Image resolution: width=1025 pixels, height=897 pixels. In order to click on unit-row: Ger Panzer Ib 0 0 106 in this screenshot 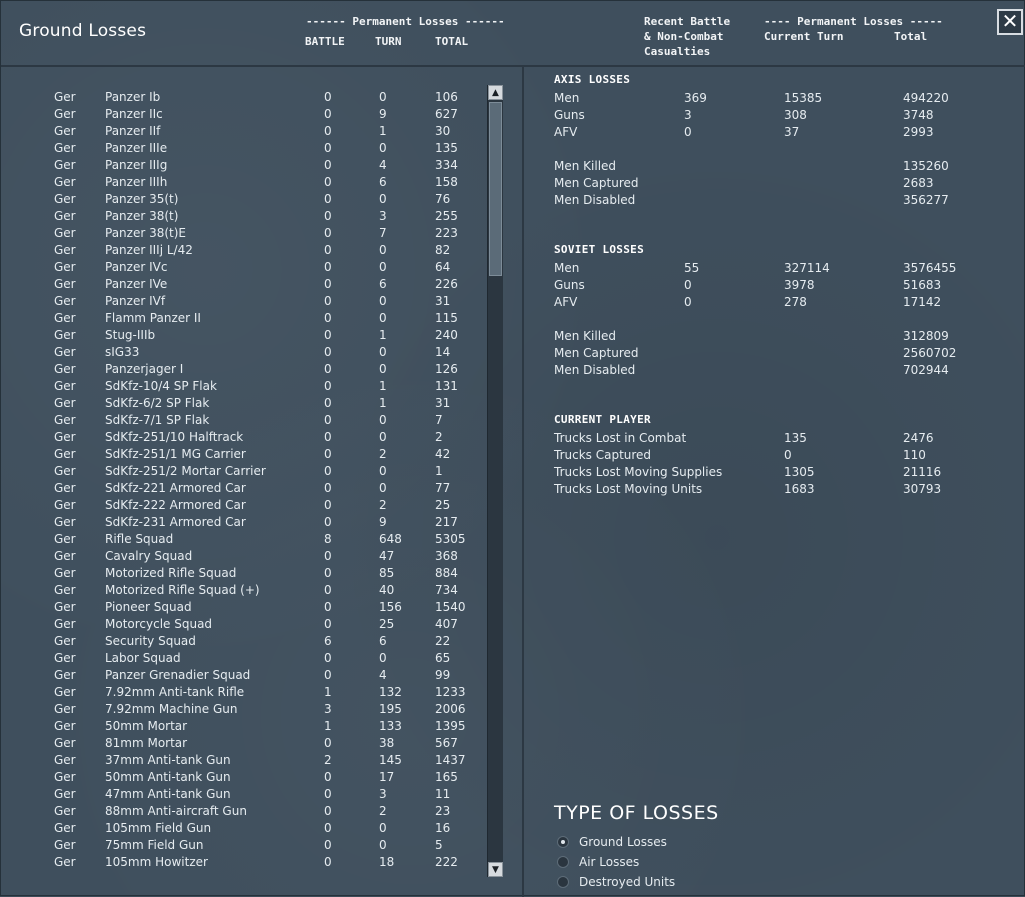, I will do `click(243, 97)`.